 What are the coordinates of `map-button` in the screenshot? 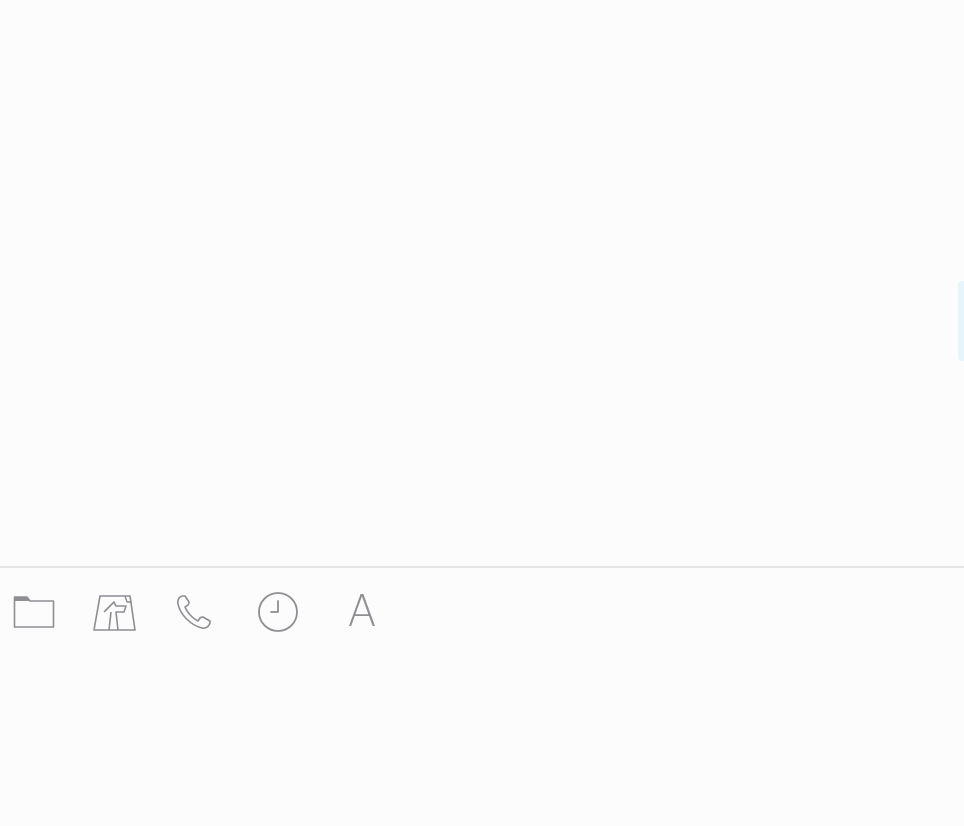 It's located at (114, 612).